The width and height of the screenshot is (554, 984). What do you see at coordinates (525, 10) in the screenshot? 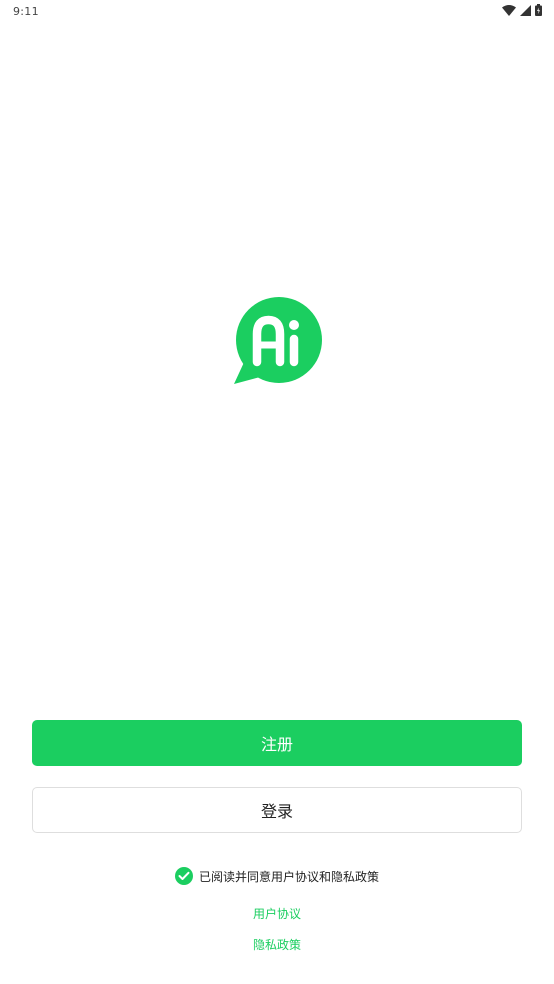
I see `cellular-signal-icon` at bounding box center [525, 10].